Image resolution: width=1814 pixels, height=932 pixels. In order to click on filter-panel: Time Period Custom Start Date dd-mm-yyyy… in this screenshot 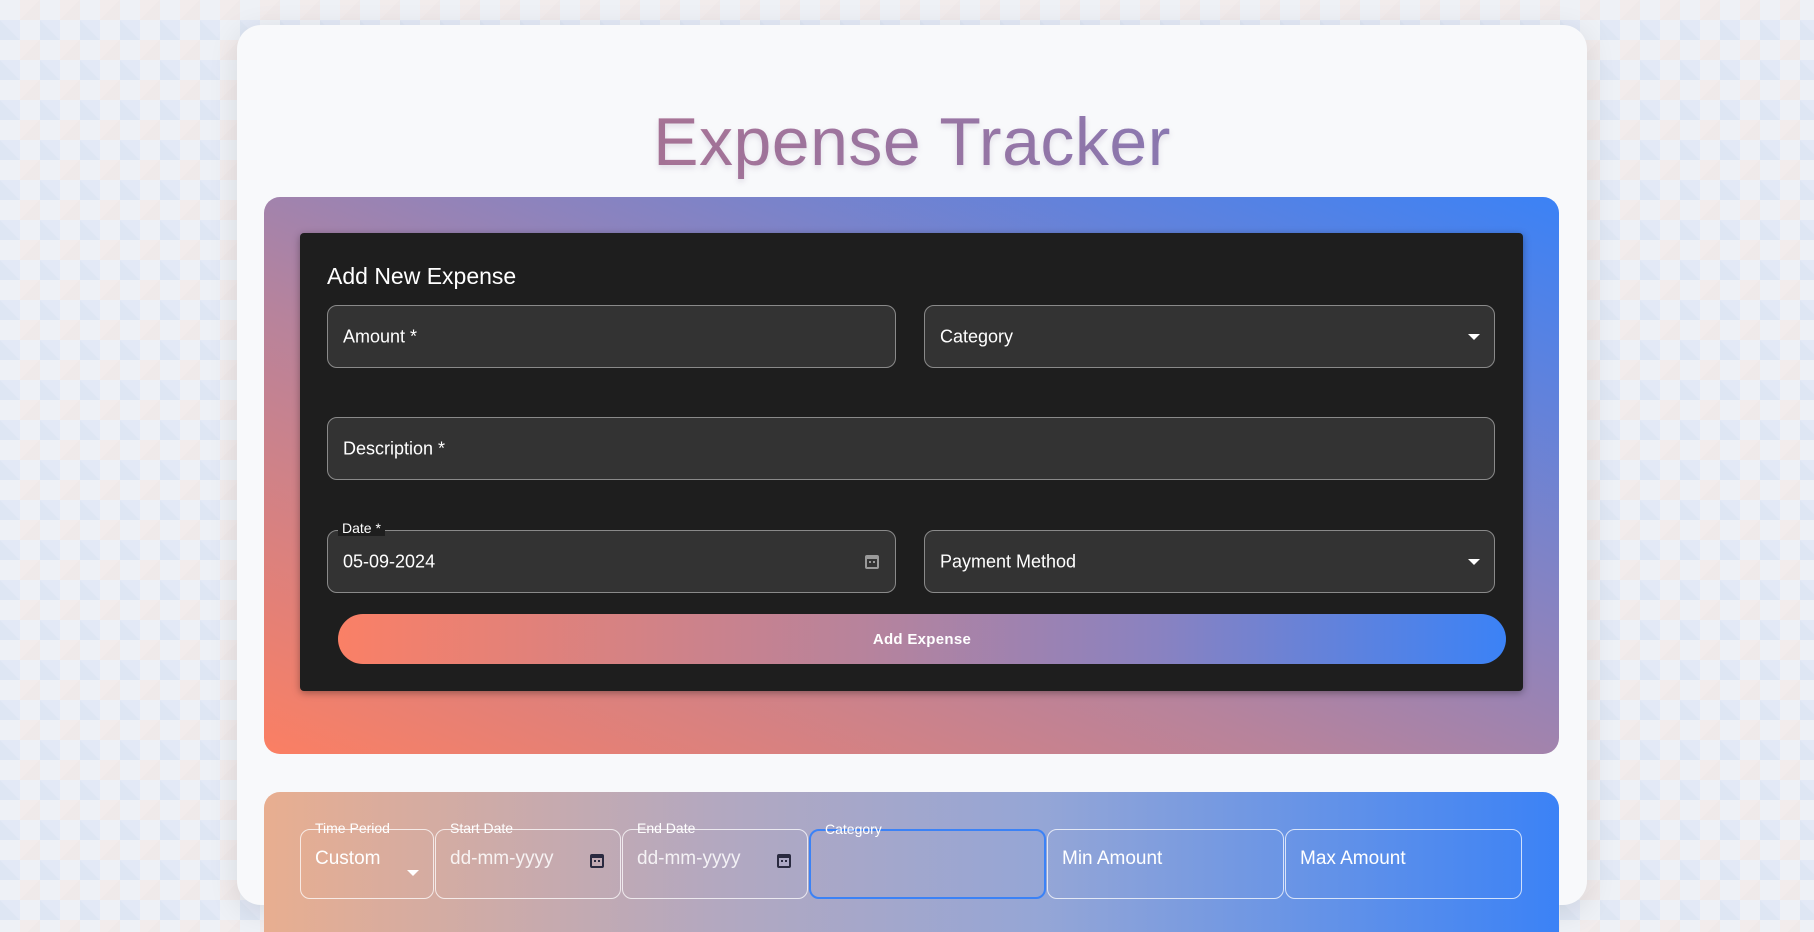, I will do `click(911, 862)`.